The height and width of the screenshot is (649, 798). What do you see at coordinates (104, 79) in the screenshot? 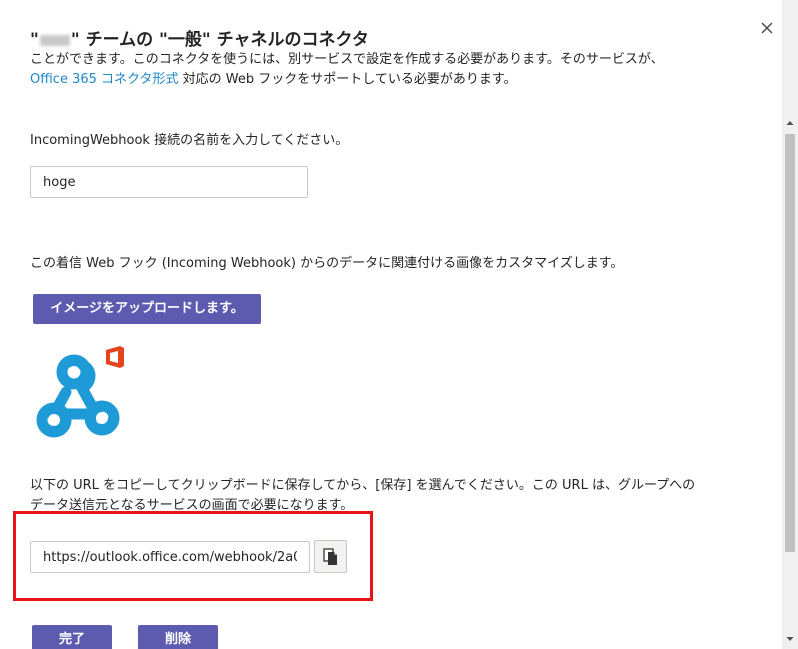
I see `connector-format-link: Office 365 コネクタ形式` at bounding box center [104, 79].